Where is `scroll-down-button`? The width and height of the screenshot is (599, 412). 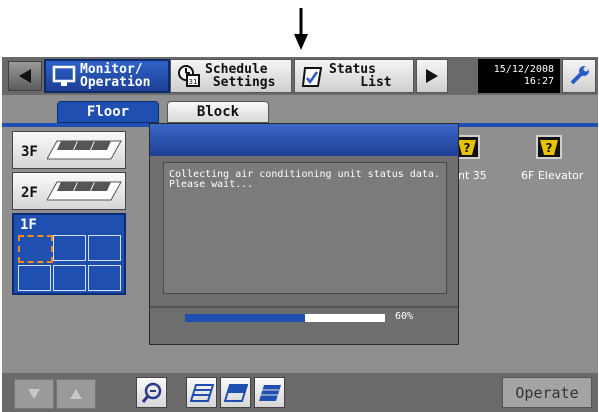 scroll-down-button is located at coordinates (34, 394).